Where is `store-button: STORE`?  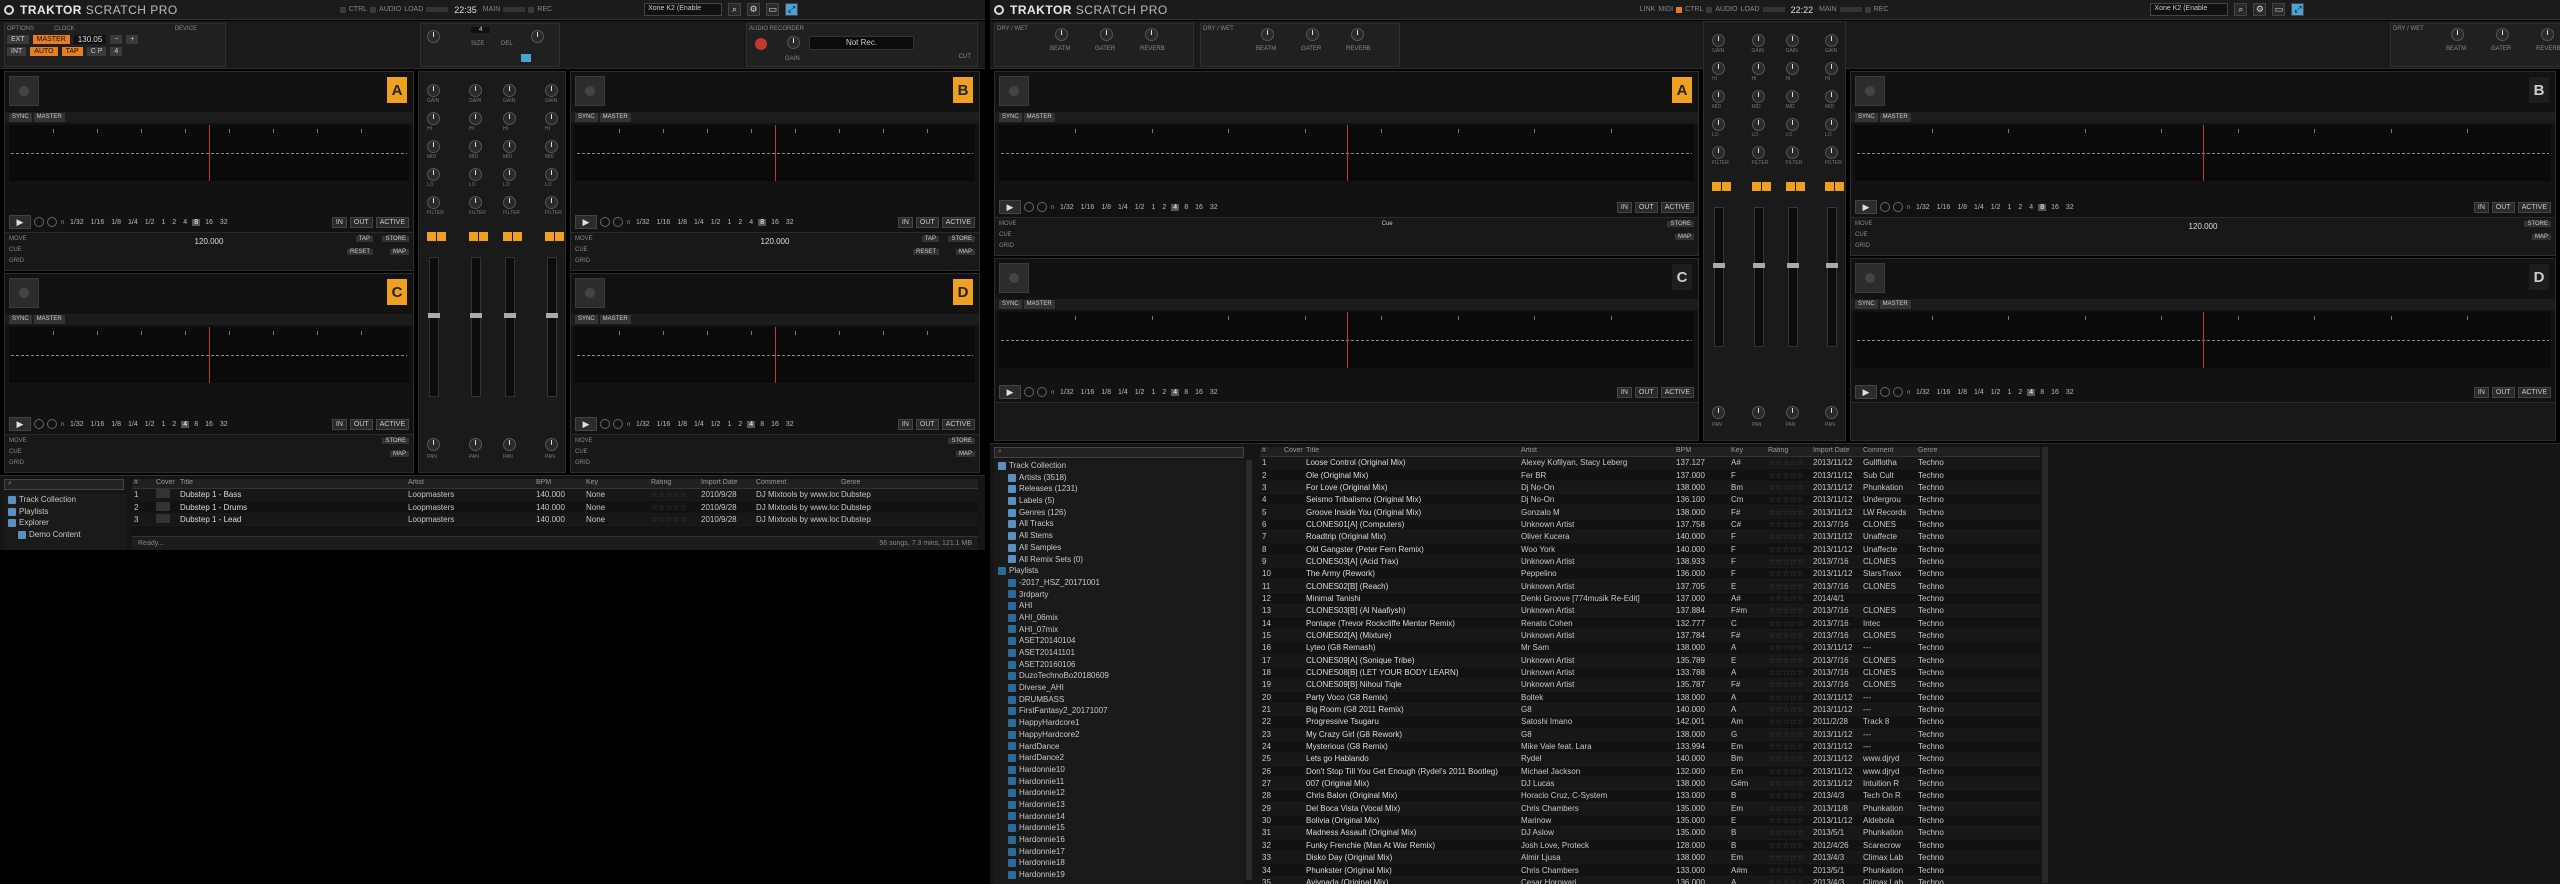 store-button: STORE is located at coordinates (961, 239).